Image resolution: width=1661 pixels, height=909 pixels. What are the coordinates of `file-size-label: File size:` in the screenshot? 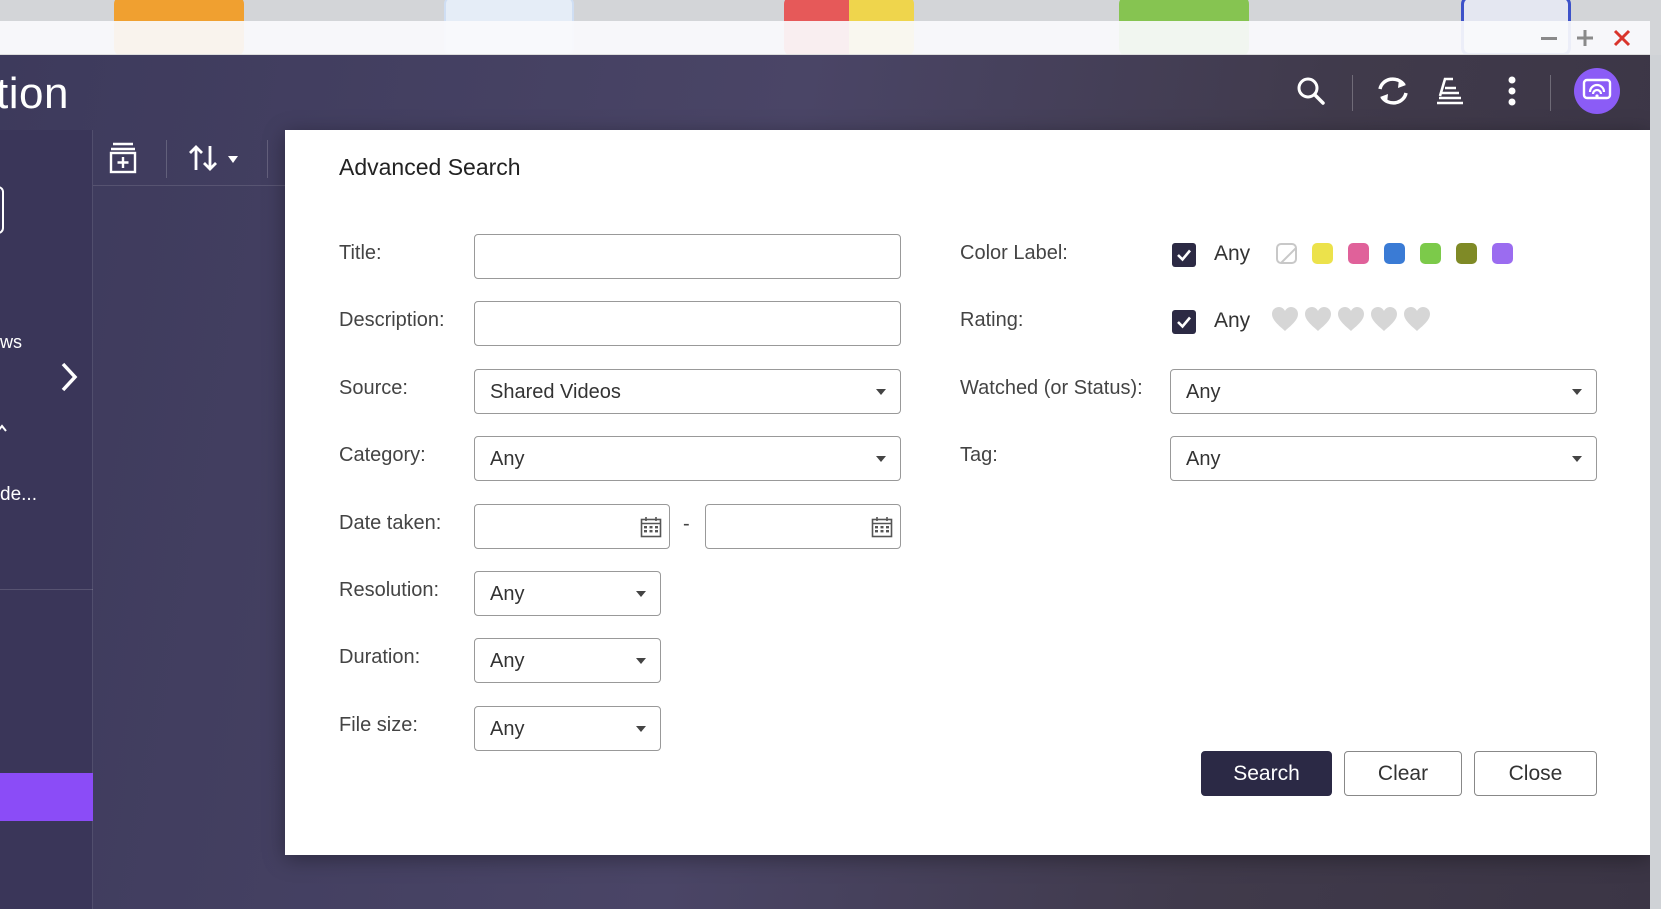 It's located at (378, 725).